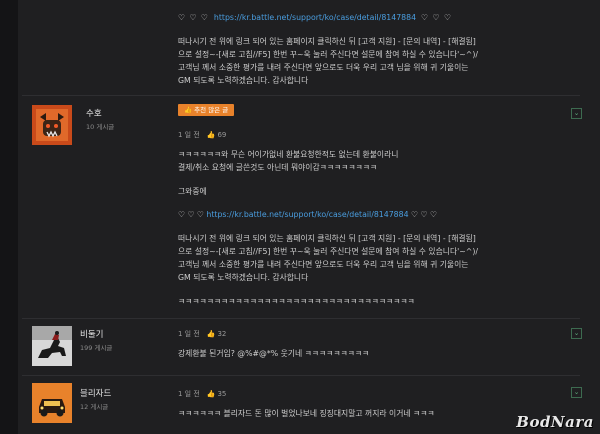 This screenshot has height=434, width=600. What do you see at coordinates (9, 217) in the screenshot?
I see `left-sidebar` at bounding box center [9, 217].